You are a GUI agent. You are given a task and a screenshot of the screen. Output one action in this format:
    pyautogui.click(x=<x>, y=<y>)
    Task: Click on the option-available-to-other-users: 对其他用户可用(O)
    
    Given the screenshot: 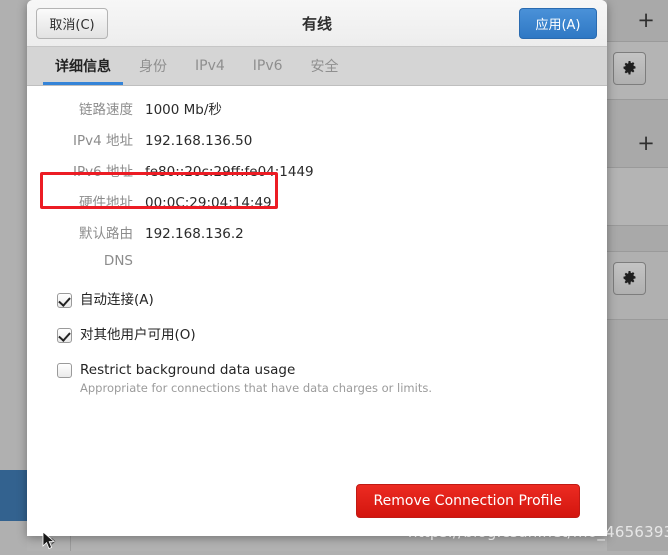 What is the action you would take?
    pyautogui.click(x=297, y=335)
    